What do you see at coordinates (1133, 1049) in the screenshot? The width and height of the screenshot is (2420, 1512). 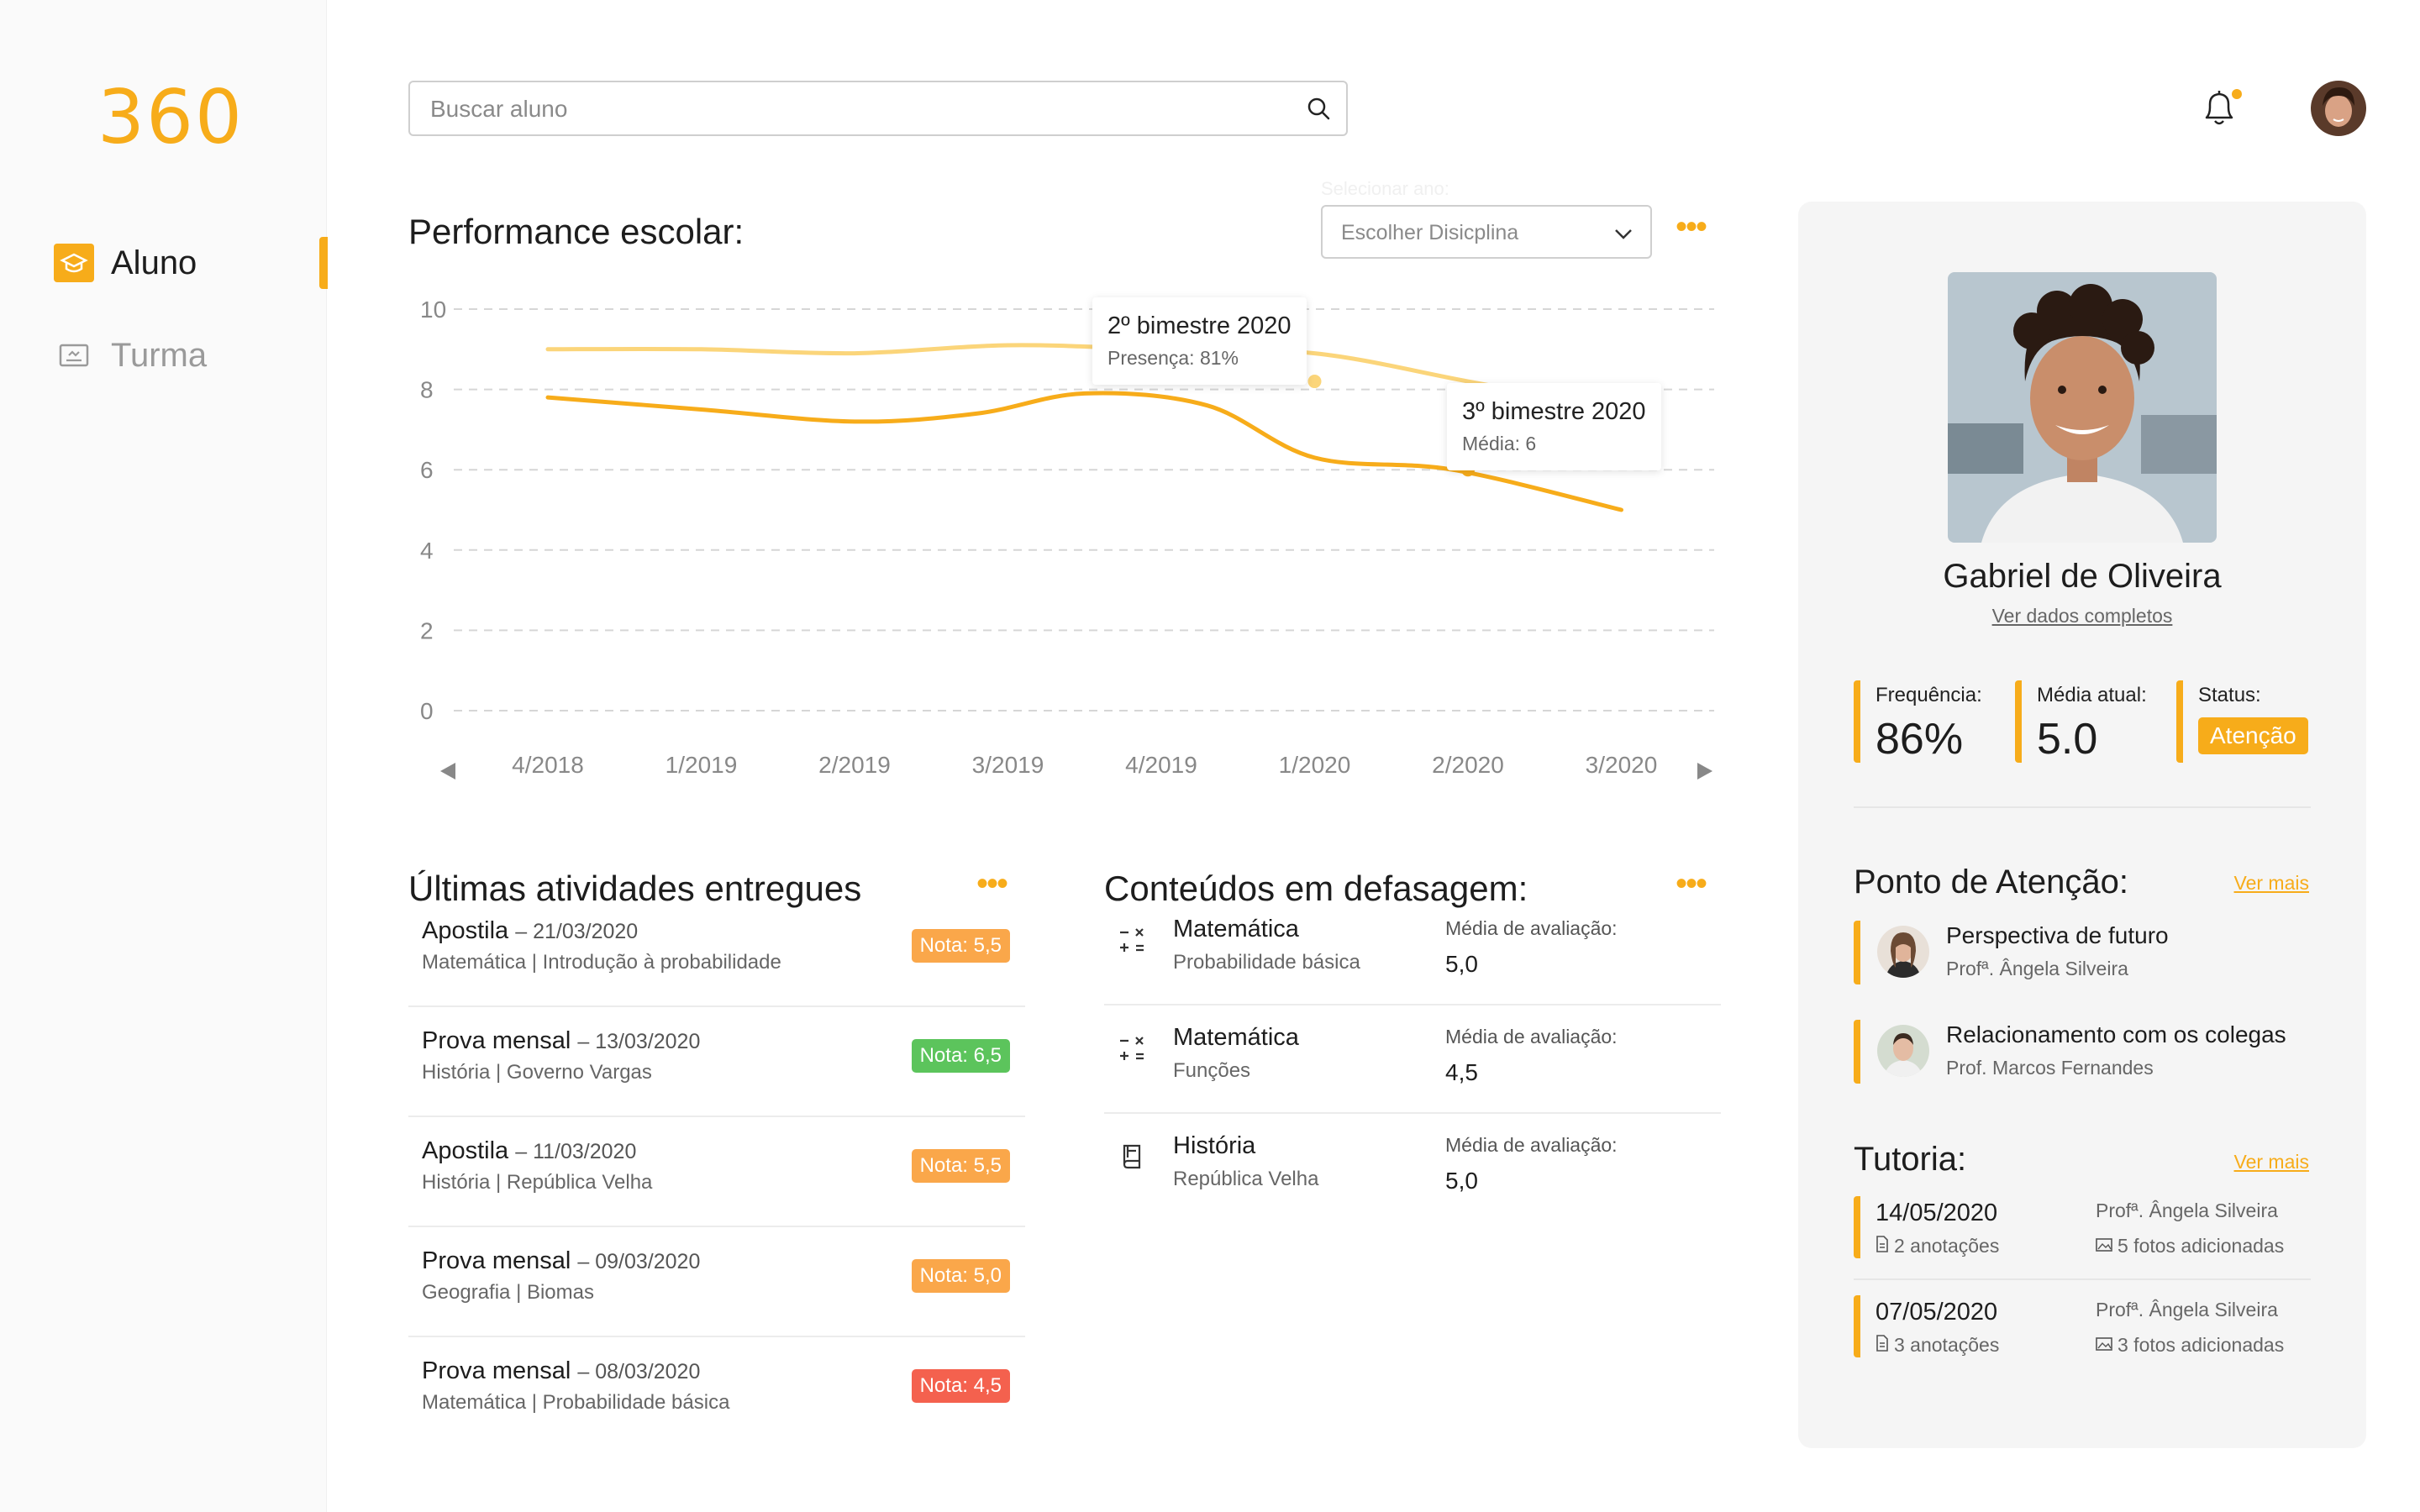 I see `math-operators-icon` at bounding box center [1133, 1049].